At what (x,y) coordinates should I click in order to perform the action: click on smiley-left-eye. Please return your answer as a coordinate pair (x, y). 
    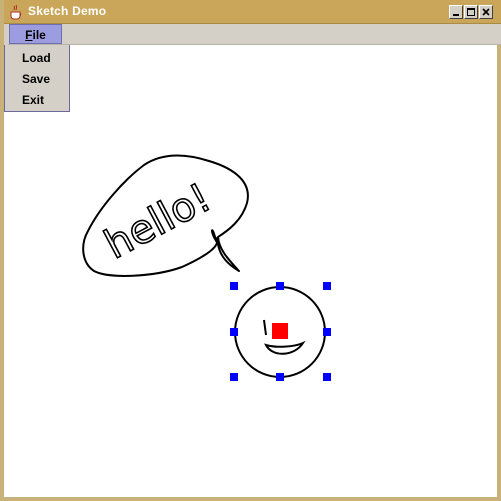
    Looking at the image, I should click on (265, 327).